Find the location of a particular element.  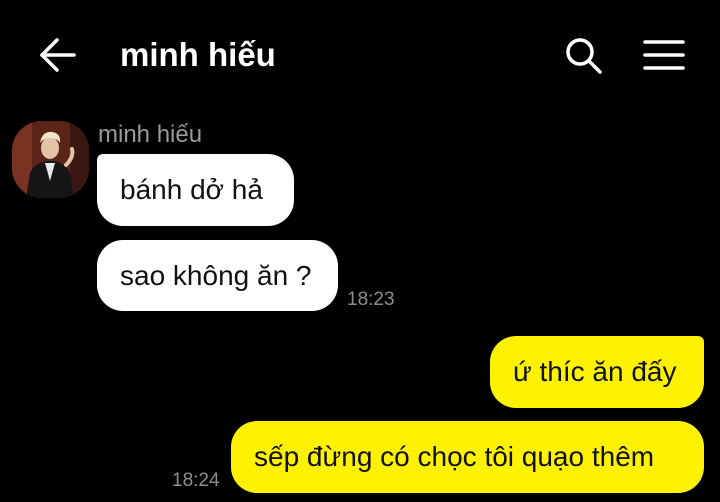

menu-button is located at coordinates (664, 56).